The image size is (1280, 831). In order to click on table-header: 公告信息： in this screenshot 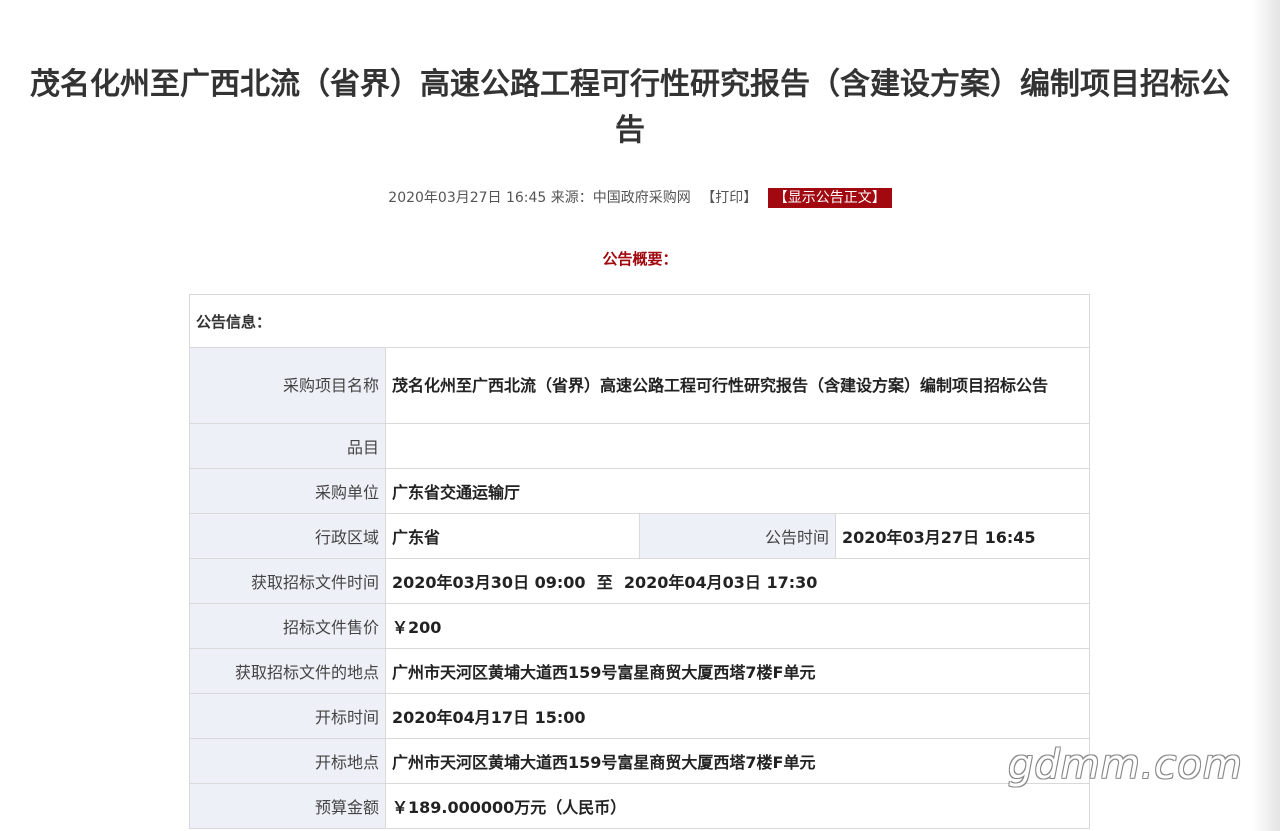, I will do `click(639, 321)`.